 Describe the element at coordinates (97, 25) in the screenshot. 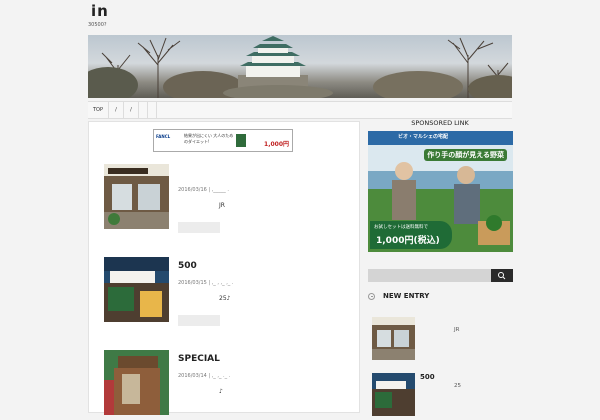

I see `site-description: 30500?` at that location.